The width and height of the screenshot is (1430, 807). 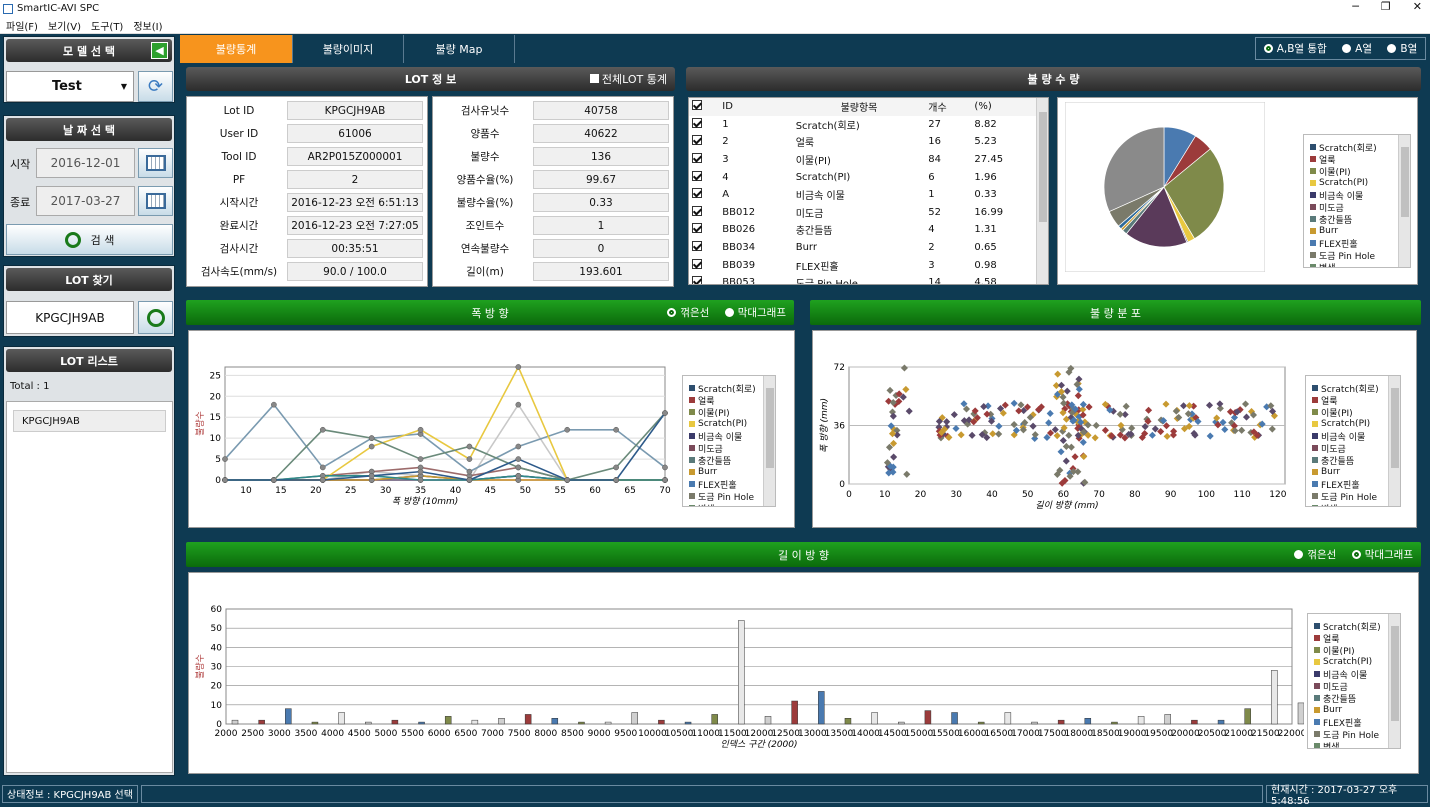 I want to click on lot-info-row: 조인트수 1, so click(x=553, y=225).